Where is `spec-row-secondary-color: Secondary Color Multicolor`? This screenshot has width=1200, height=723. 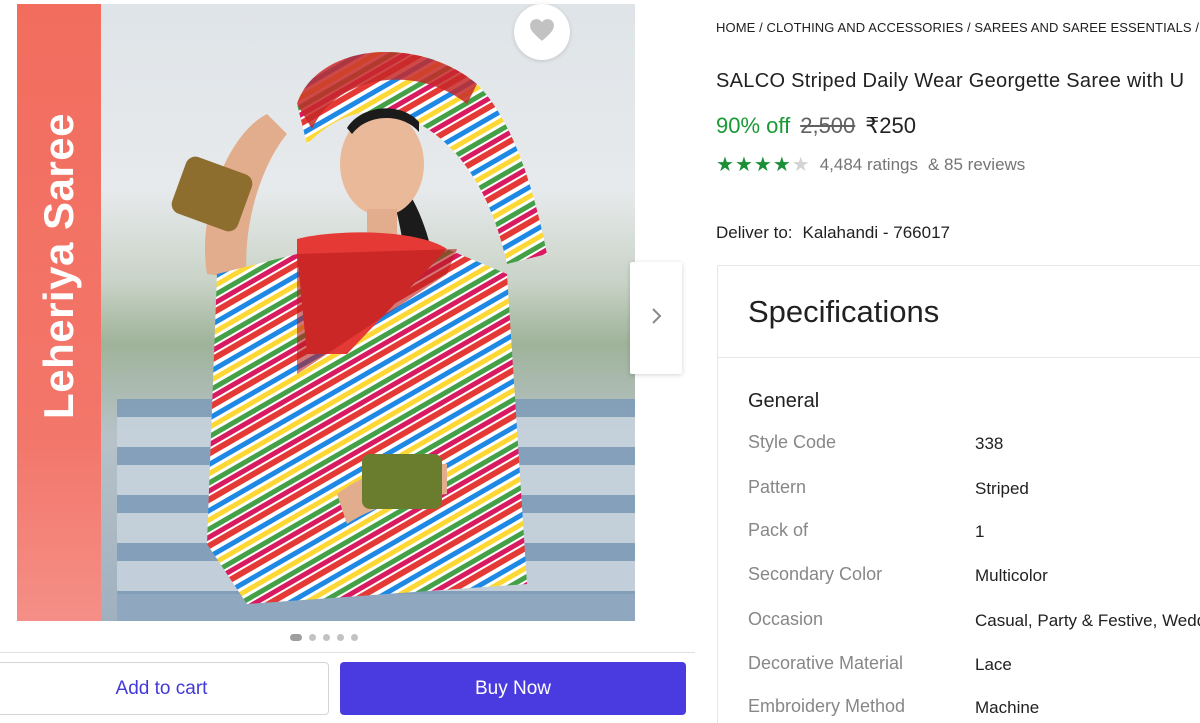
spec-row-secondary-color: Secondary Color Multicolor is located at coordinates (974, 579).